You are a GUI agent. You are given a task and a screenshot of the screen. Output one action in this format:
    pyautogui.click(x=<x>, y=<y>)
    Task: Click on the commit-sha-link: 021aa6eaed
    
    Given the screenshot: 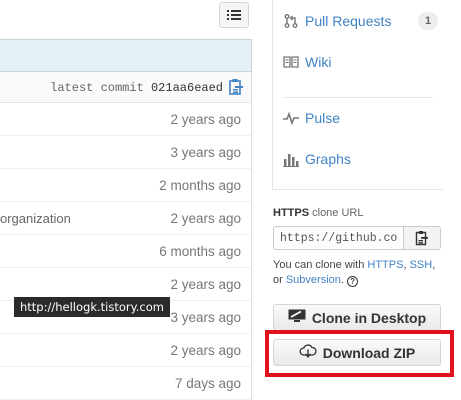 What is the action you would take?
    pyautogui.click(x=187, y=88)
    